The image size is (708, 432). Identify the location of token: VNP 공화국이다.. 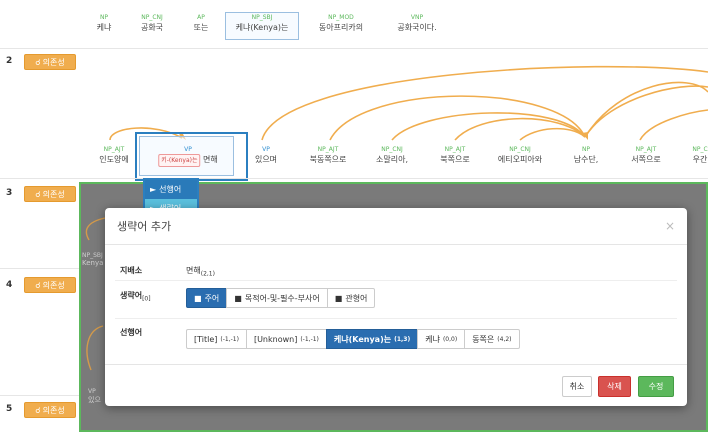
(416, 23).